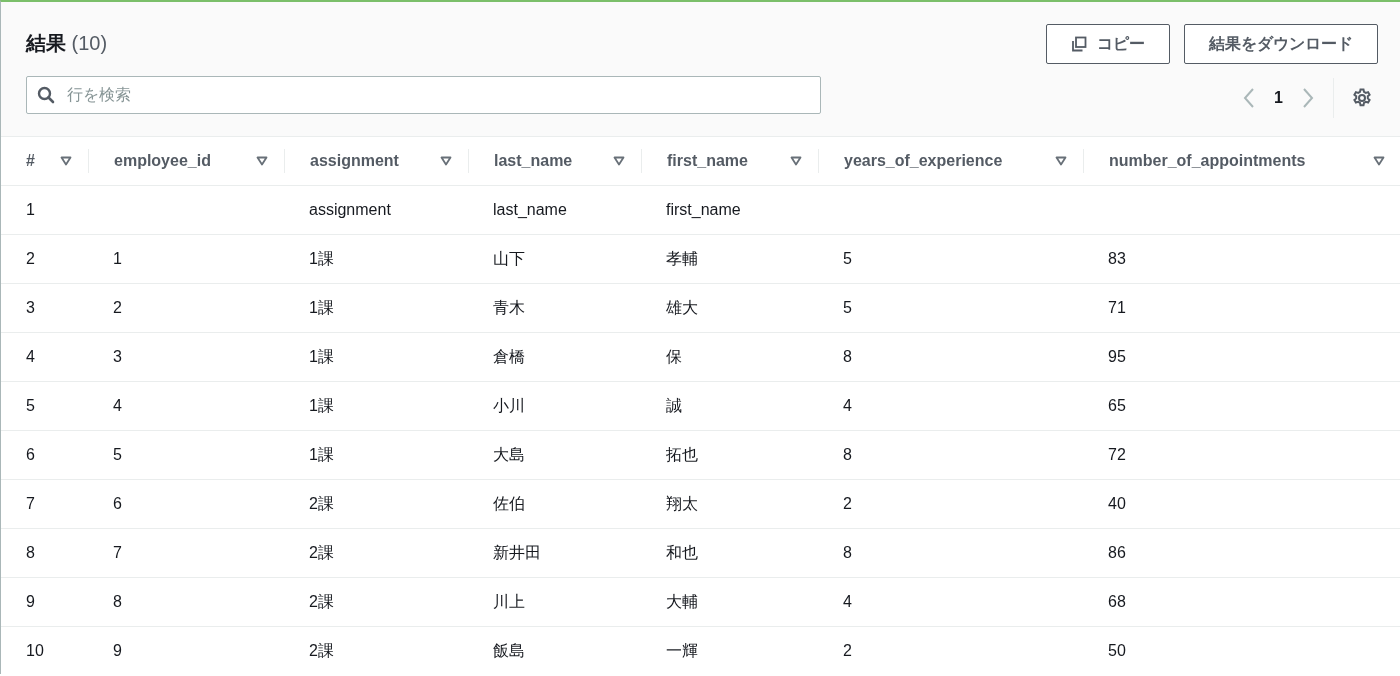 The height and width of the screenshot is (676, 1400). Describe the element at coordinates (30, 161) in the screenshot. I see `column-header: #` at that location.